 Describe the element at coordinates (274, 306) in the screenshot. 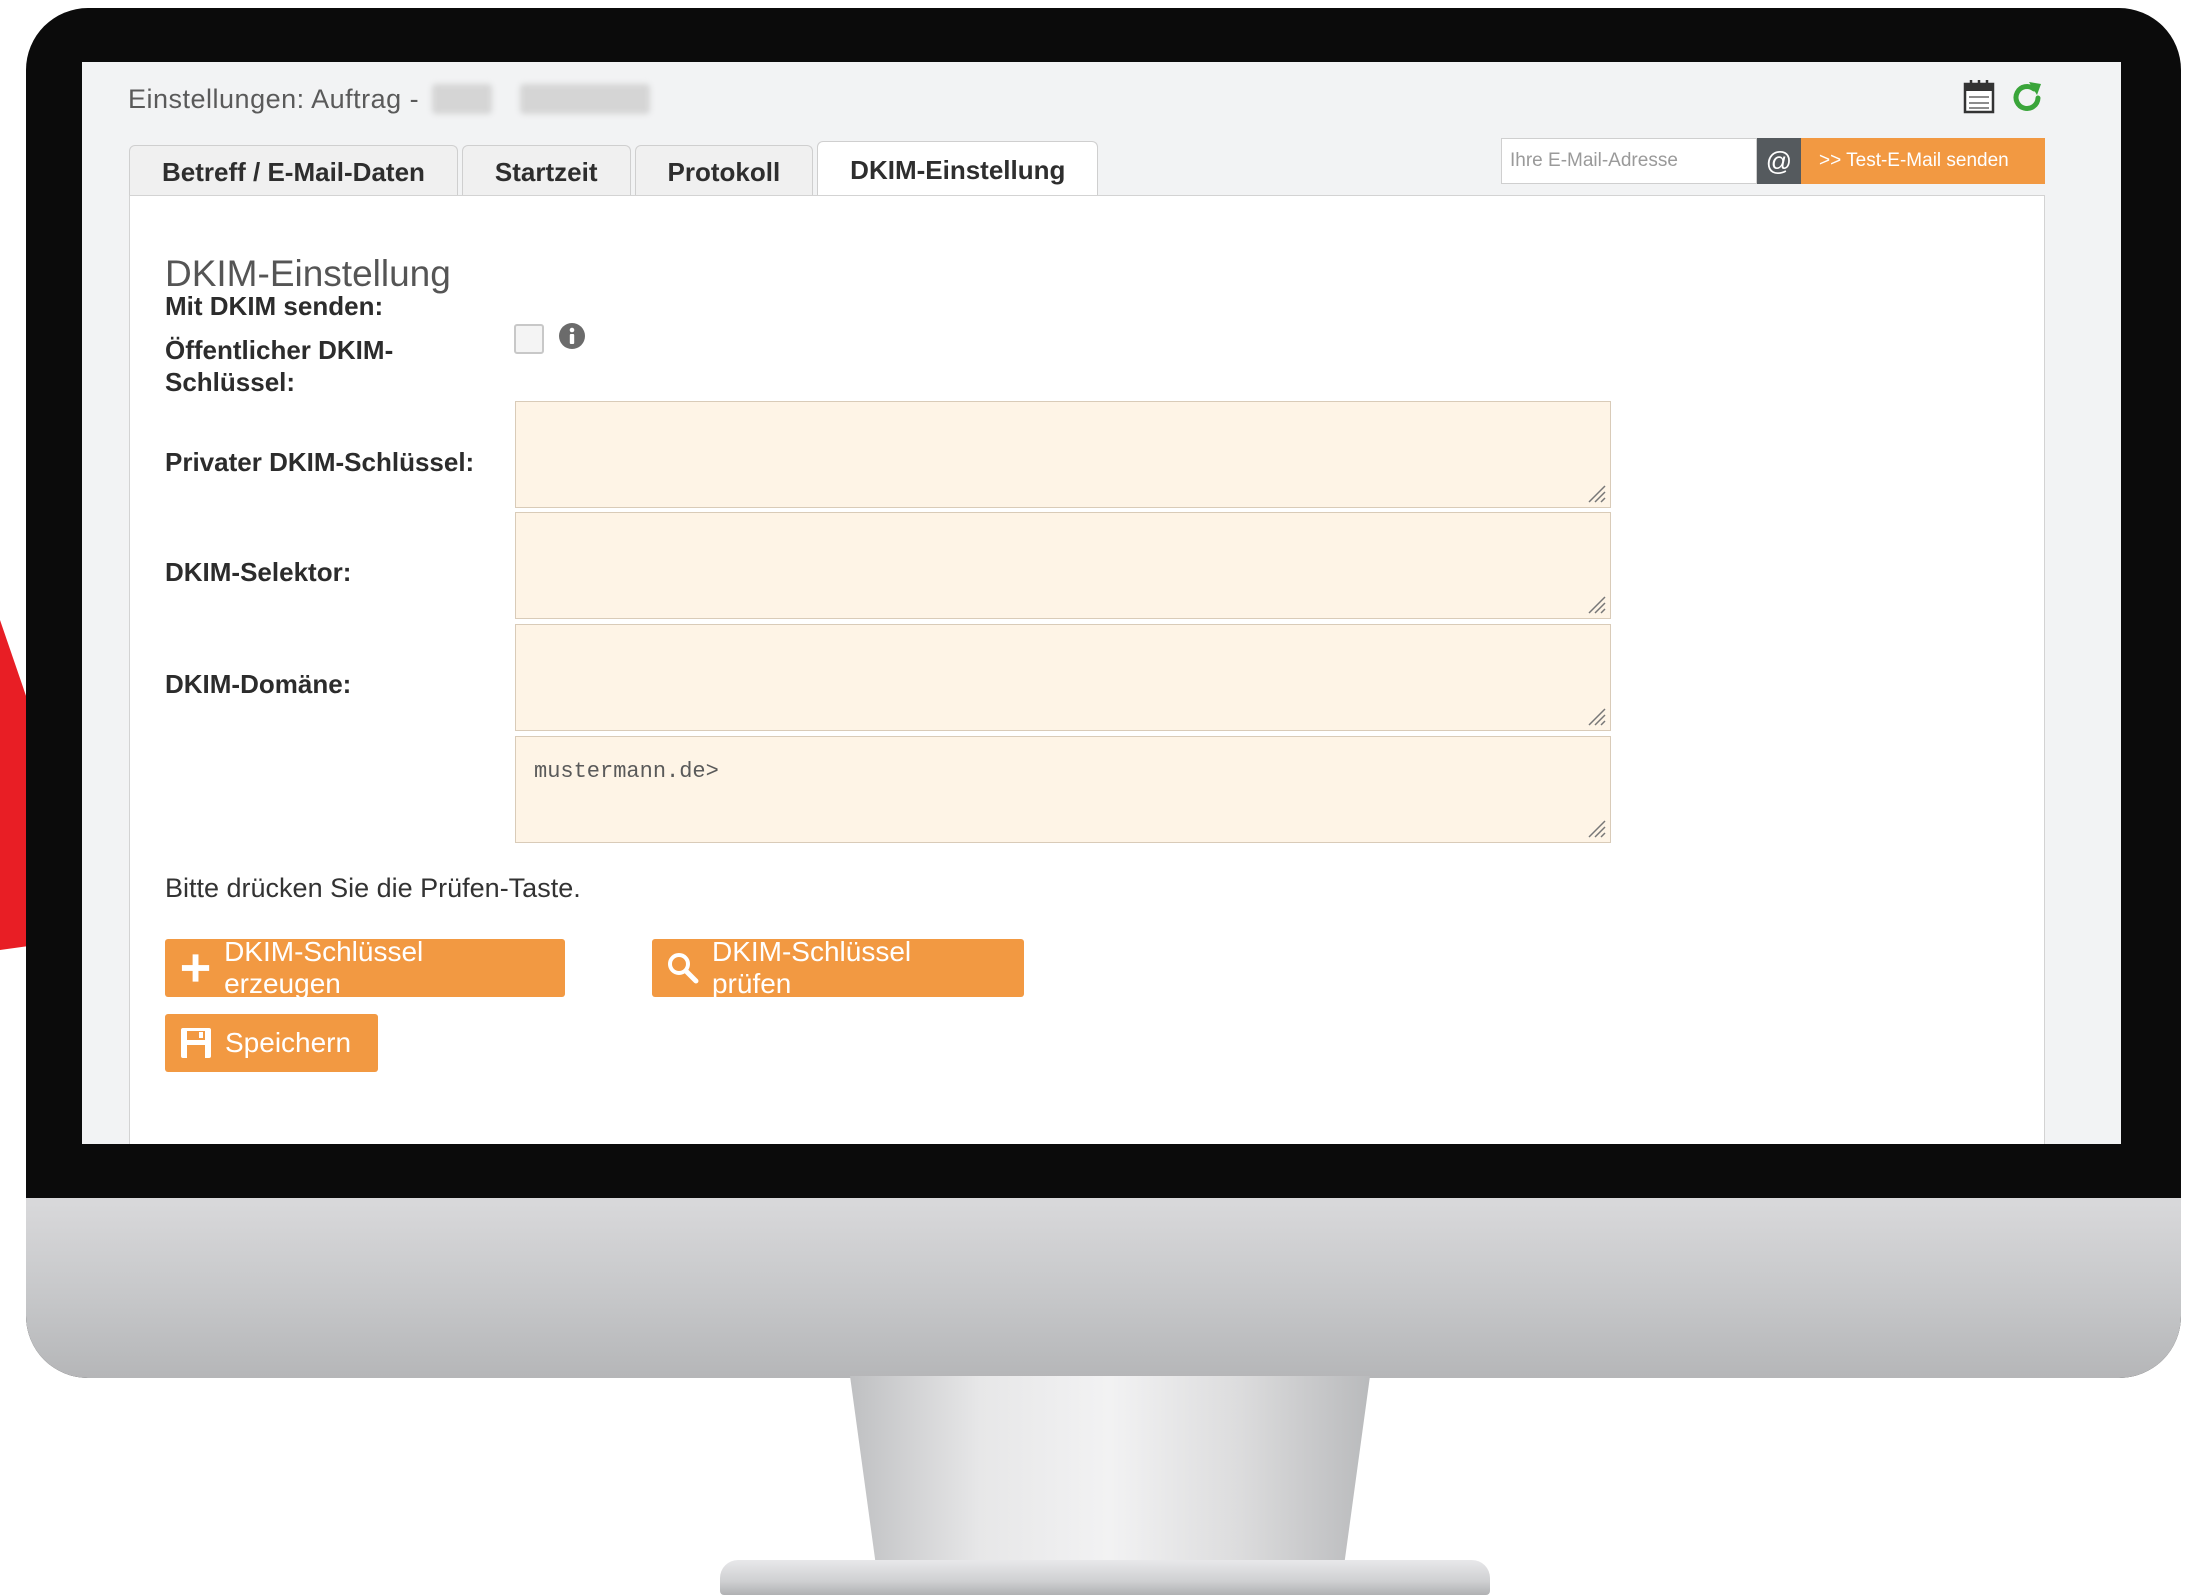

I see `send-with-dkim-label: Mit DKIM senden:` at that location.